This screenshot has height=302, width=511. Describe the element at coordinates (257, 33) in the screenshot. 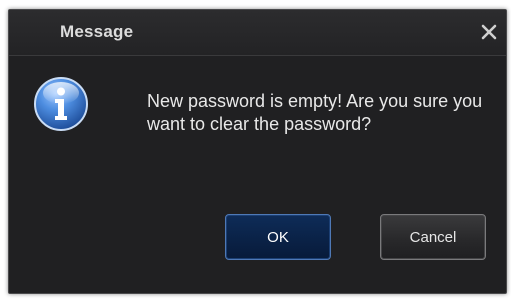

I see `title-bar: Message` at that location.